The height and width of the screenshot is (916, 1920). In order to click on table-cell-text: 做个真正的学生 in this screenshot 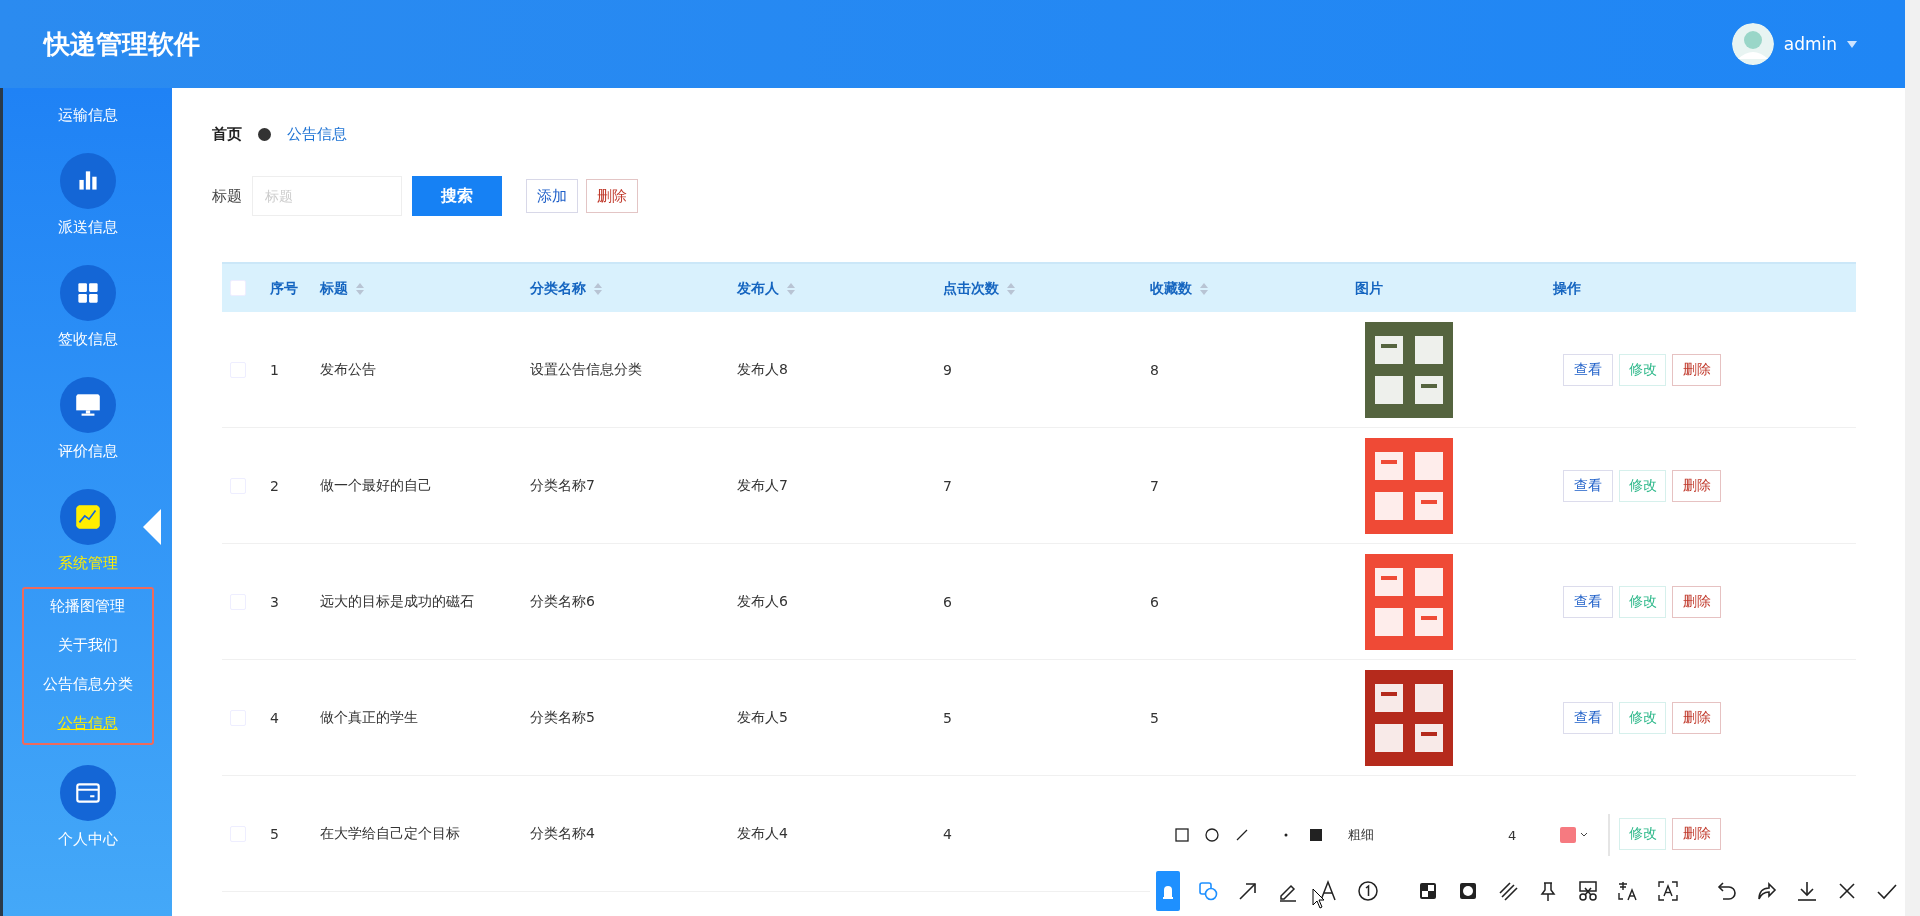, I will do `click(369, 717)`.